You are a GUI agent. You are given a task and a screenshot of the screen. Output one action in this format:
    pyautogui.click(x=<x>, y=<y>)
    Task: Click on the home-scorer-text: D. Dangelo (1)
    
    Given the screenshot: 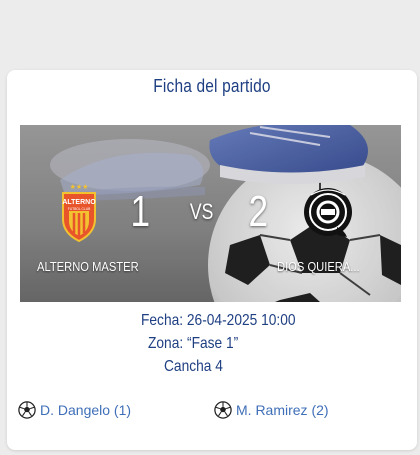 What is the action you would take?
    pyautogui.click(x=86, y=410)
    